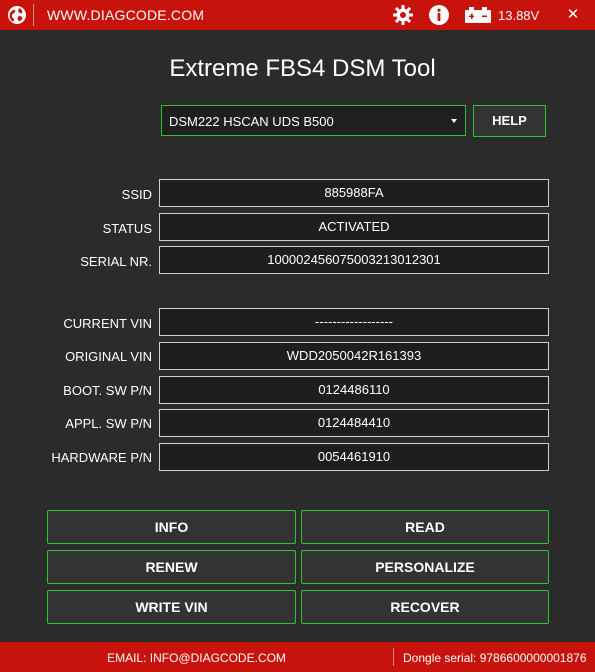 Image resolution: width=595 pixels, height=672 pixels. What do you see at coordinates (425, 567) in the screenshot?
I see `personalize-button: PERSONALIZE` at bounding box center [425, 567].